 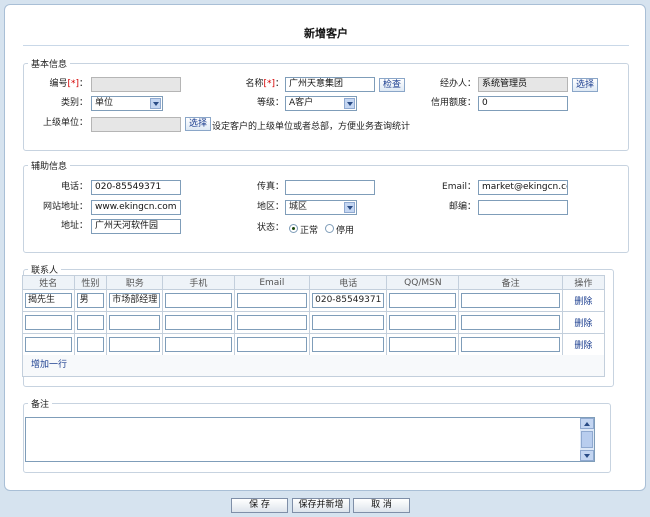 What do you see at coordinates (49, 65) in the screenshot?
I see `basic-info-legend: 基本信息` at bounding box center [49, 65].